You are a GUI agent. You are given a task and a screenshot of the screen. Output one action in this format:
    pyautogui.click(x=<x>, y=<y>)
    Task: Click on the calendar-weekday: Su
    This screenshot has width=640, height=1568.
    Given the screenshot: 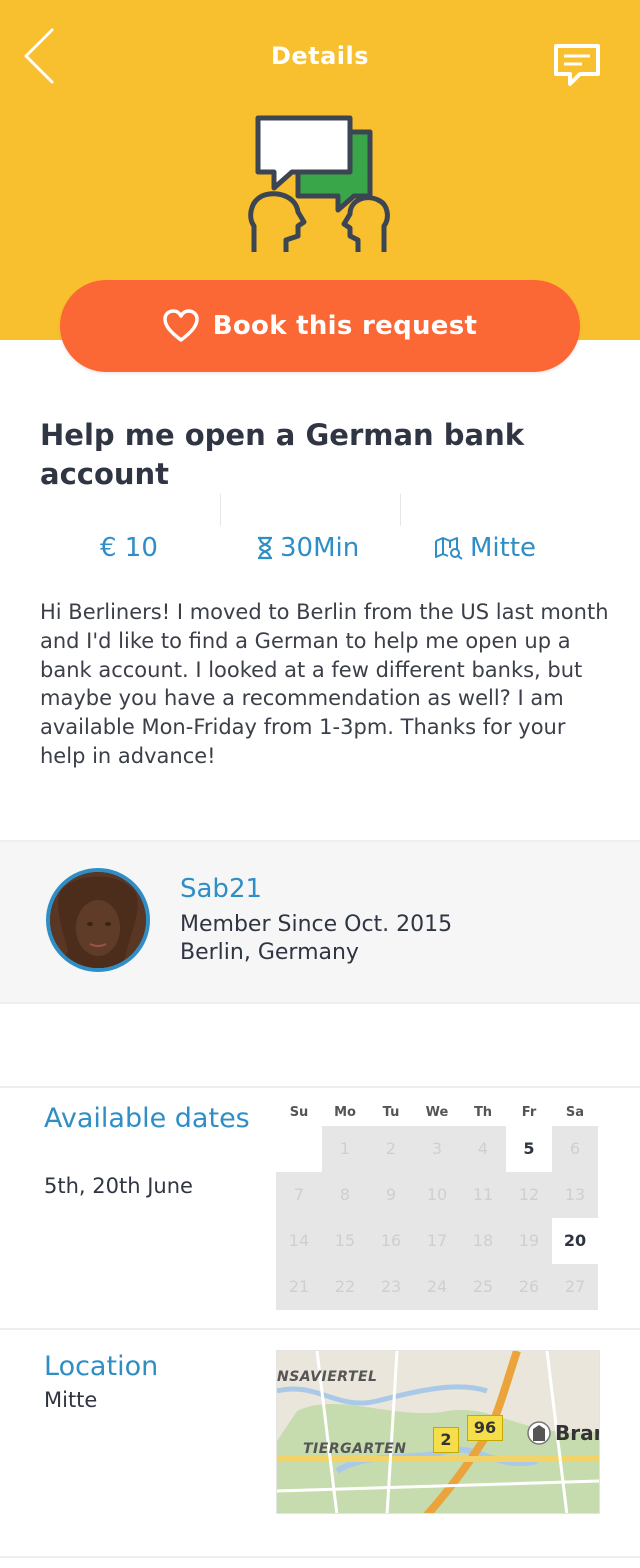 What is the action you would take?
    pyautogui.click(x=299, y=1112)
    